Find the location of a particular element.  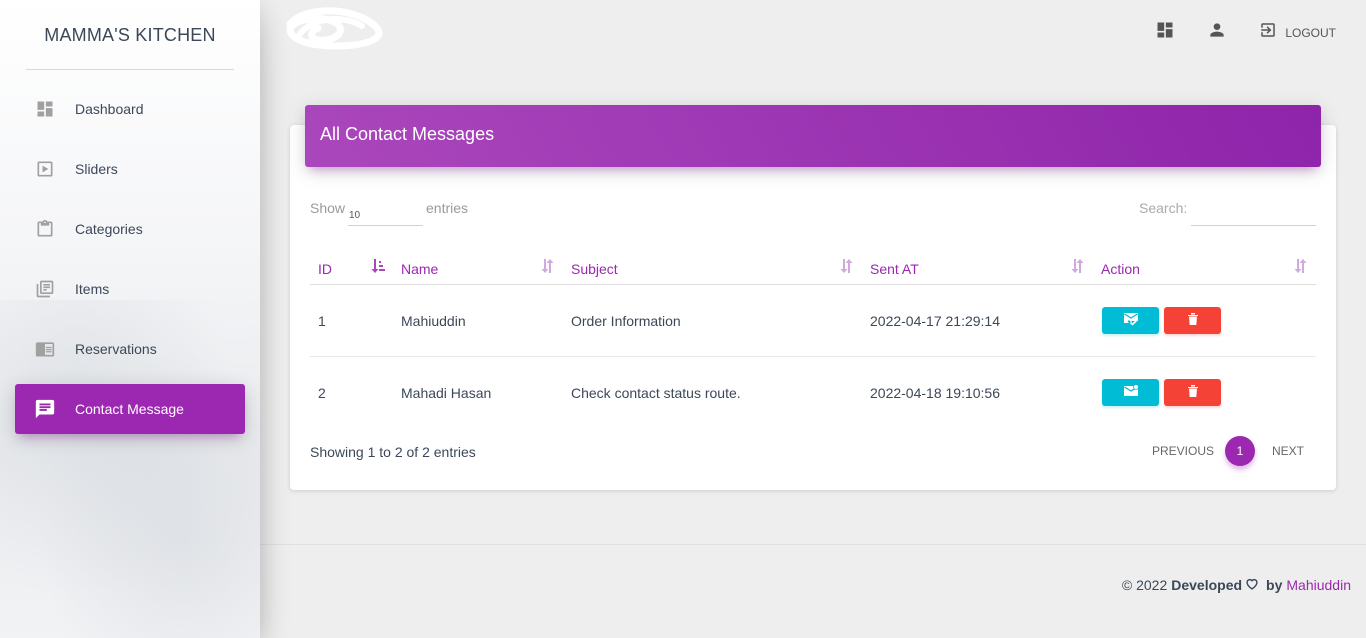

mail-check-icon is located at coordinates (1131, 320).